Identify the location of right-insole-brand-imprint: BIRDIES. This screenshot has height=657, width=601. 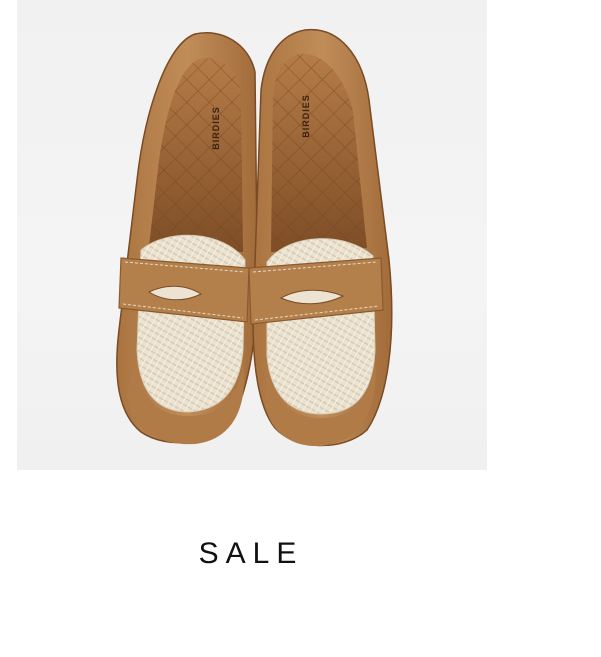
(306, 116).